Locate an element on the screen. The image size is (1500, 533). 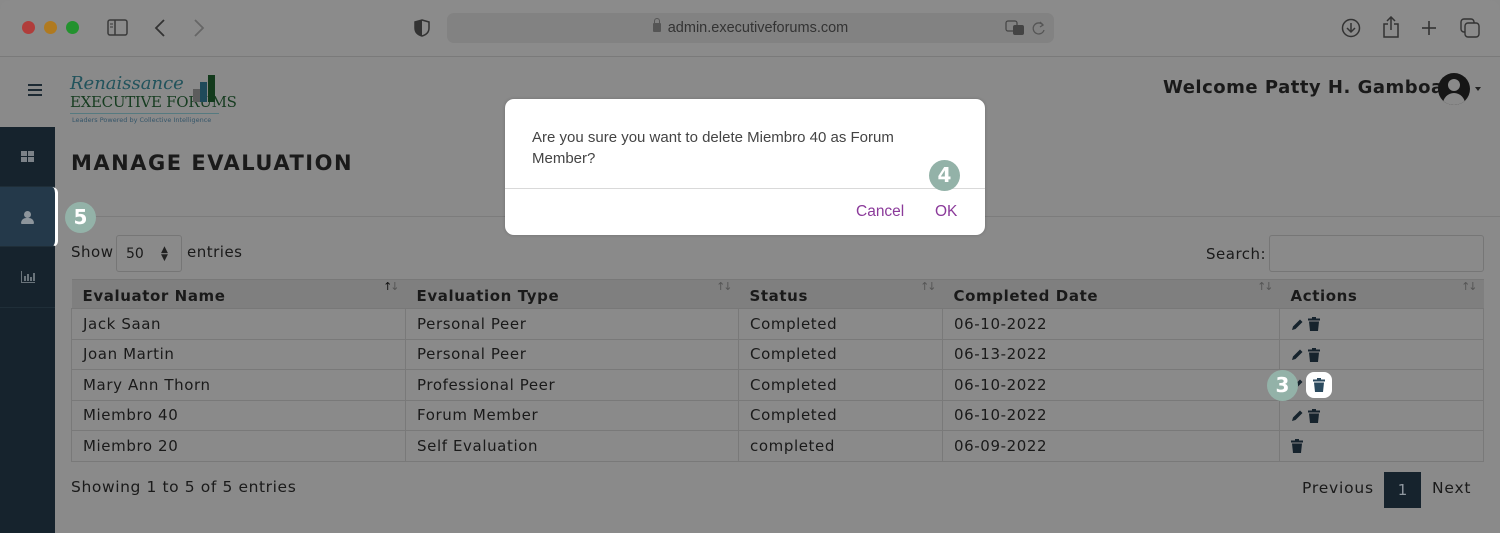
shield-icon is located at coordinates (422, 28).